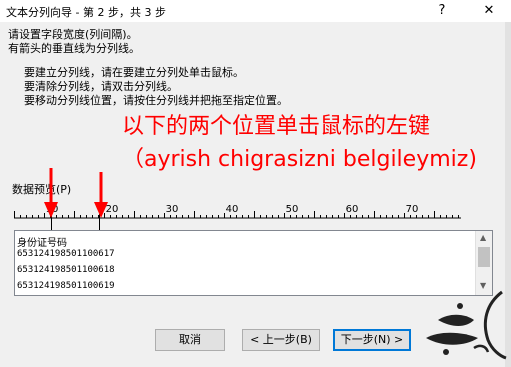 The width and height of the screenshot is (511, 367). Describe the element at coordinates (232, 209) in the screenshot. I see `ruler-label-40: 40` at that location.